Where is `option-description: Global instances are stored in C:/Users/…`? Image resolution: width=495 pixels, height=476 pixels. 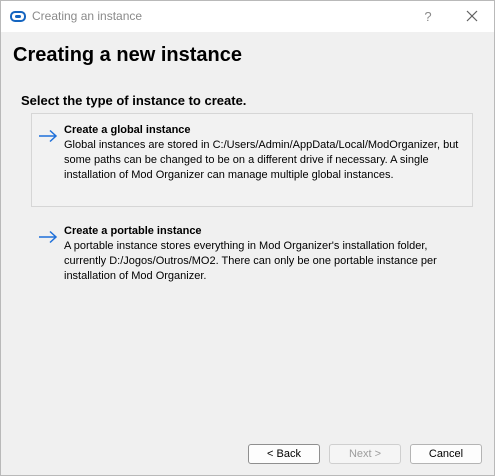
option-description: Global instances are stored in C:/Users/… is located at coordinates (261, 160).